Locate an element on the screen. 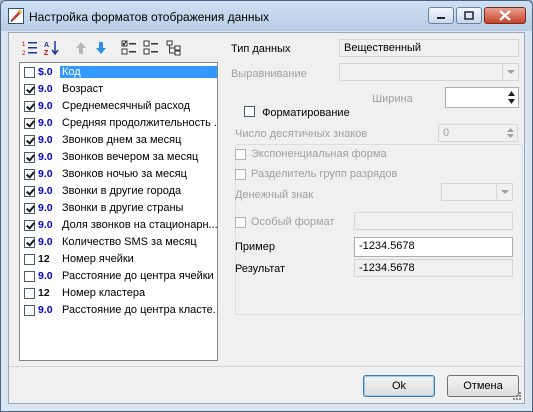  minimize-icon is located at coordinates (441, 18).